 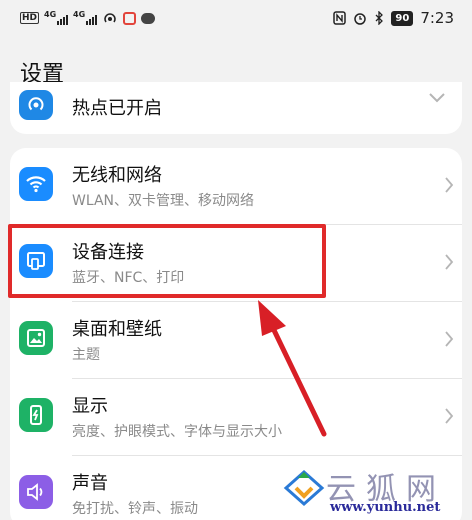 What do you see at coordinates (385, 507) in the screenshot?
I see `watermark-url: www.yunhu.net` at bounding box center [385, 507].